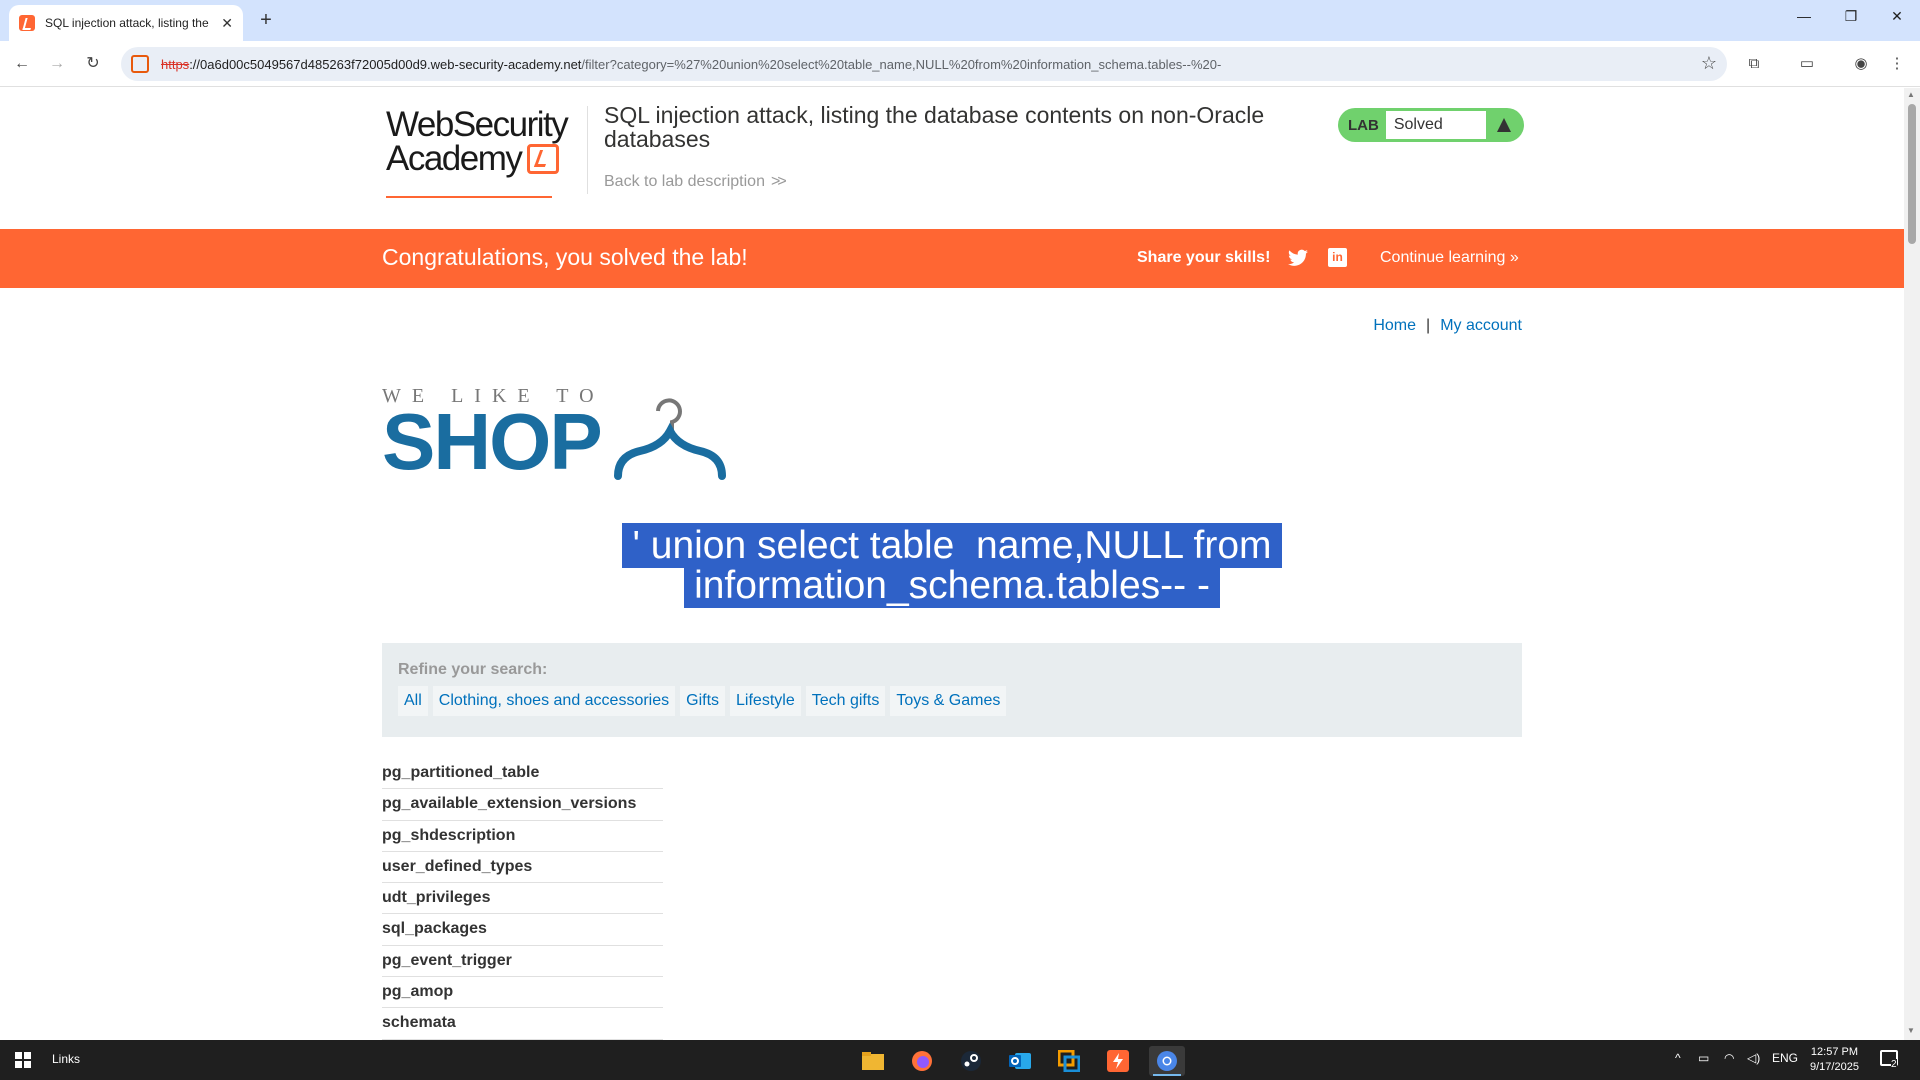 This screenshot has width=1920, height=1080. What do you see at coordinates (266, 21) in the screenshot?
I see `new-tab-button: +` at bounding box center [266, 21].